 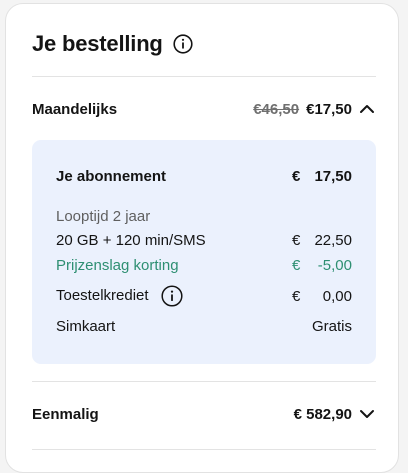 I want to click on monthly-price: €17,50, so click(x=329, y=109).